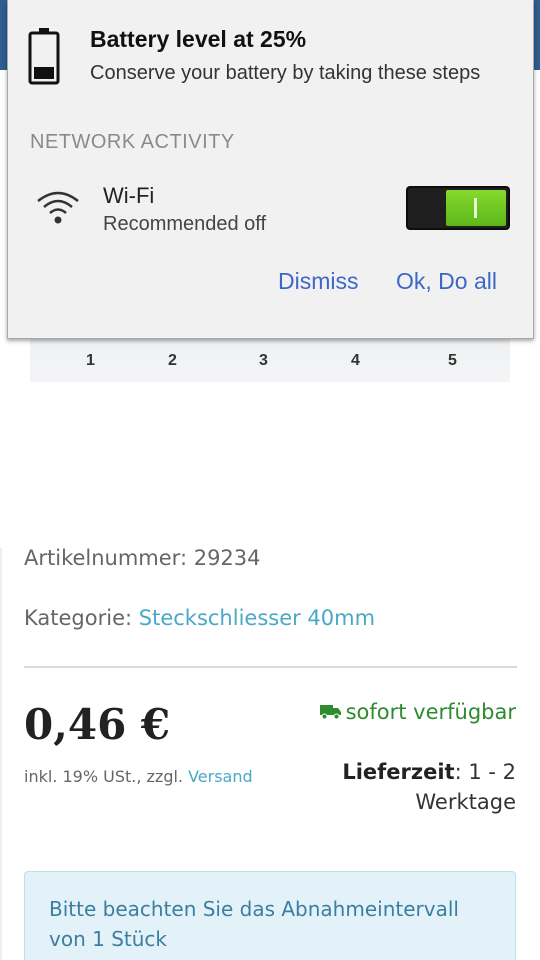 The width and height of the screenshot is (540, 960). What do you see at coordinates (398, 772) in the screenshot?
I see `delivery-label: Lieferzeit` at bounding box center [398, 772].